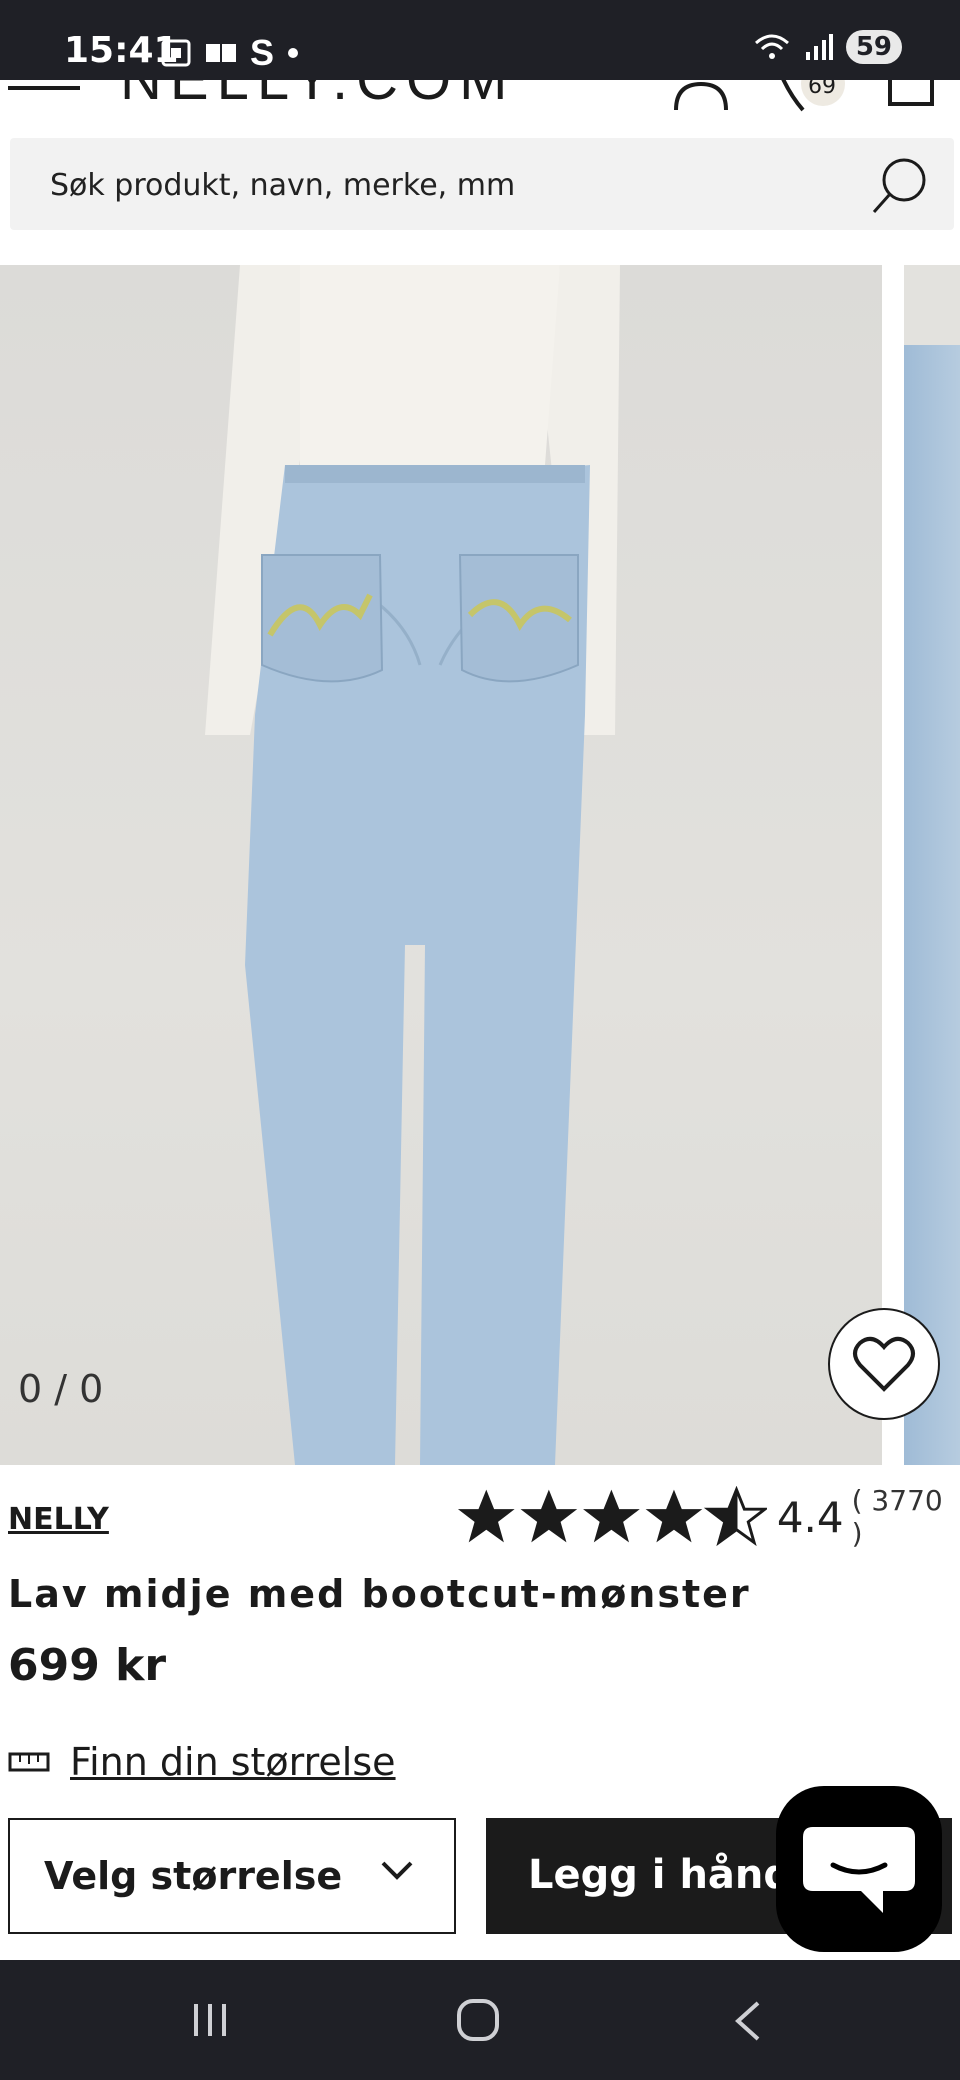 Image resolution: width=960 pixels, height=2080 pixels. Describe the element at coordinates (701, 96) in the screenshot. I see `account-icon` at that location.